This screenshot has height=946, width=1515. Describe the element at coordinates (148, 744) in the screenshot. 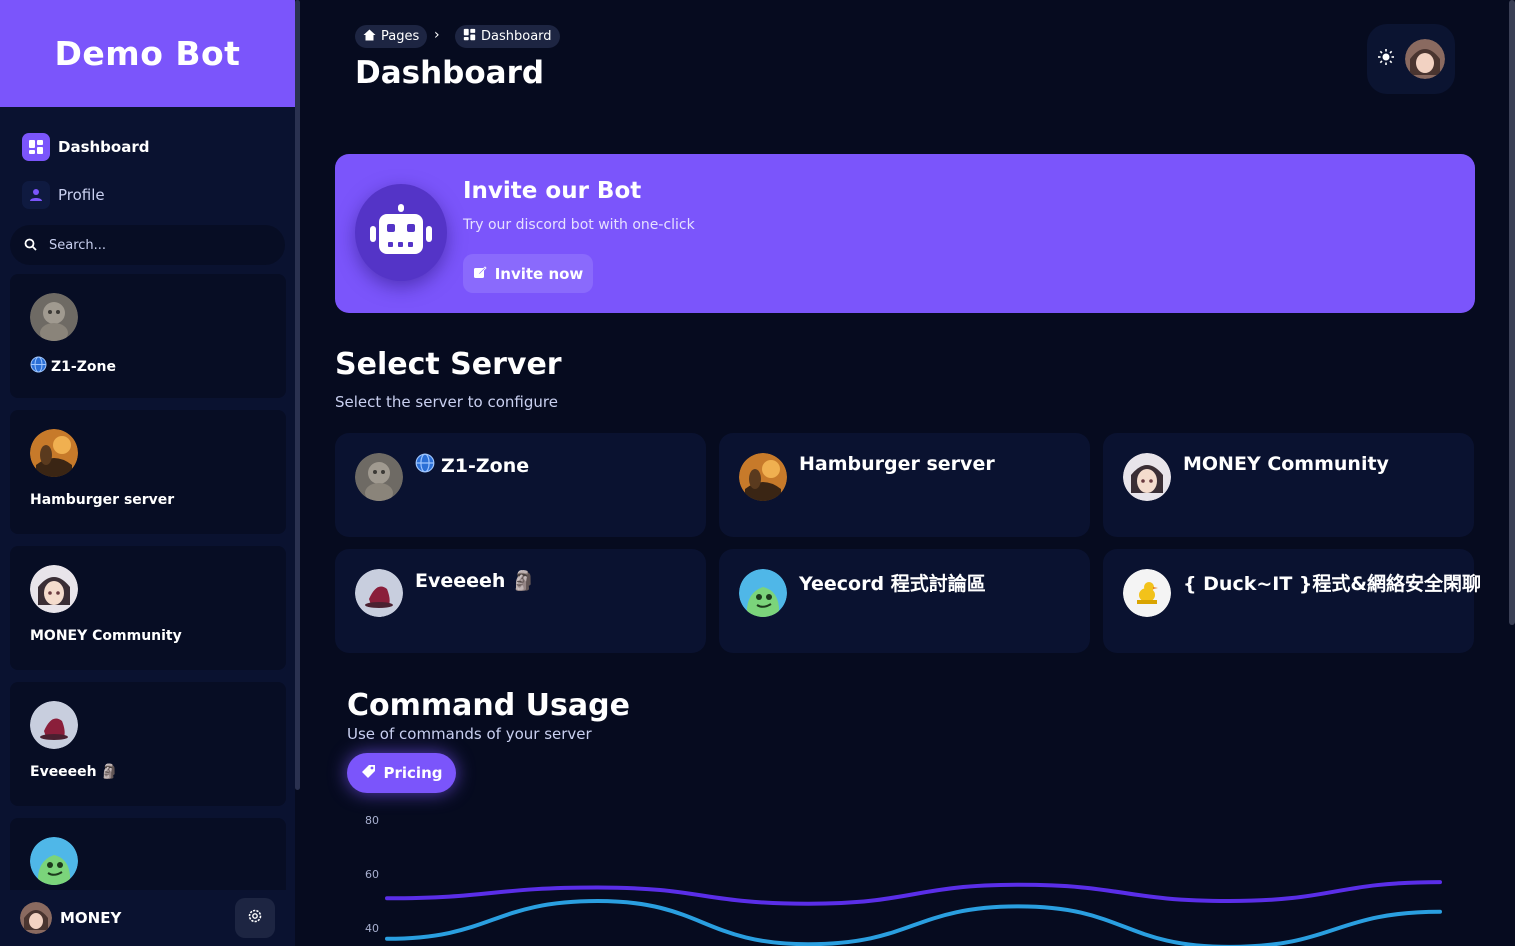

I see `sidebar-server-card: Eveeeeh 🗿` at that location.